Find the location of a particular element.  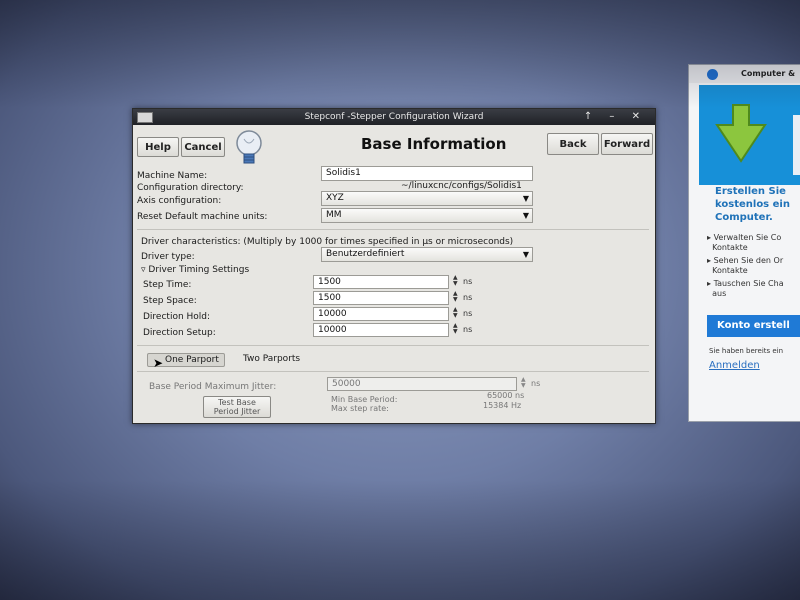

page-title: Base Information is located at coordinates (434, 144).